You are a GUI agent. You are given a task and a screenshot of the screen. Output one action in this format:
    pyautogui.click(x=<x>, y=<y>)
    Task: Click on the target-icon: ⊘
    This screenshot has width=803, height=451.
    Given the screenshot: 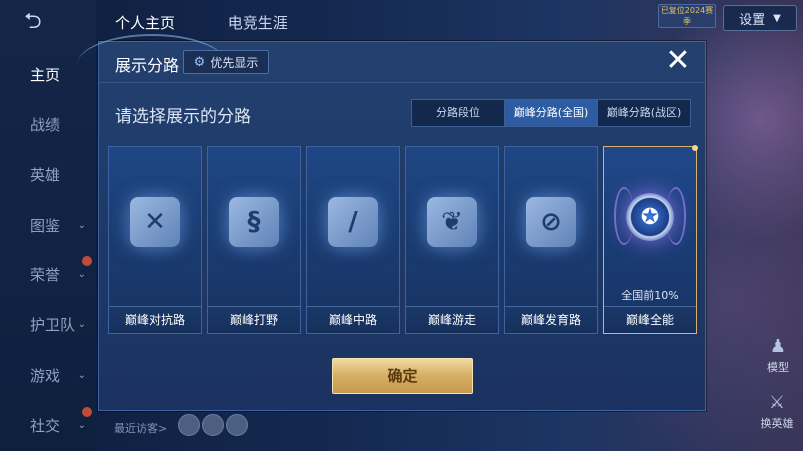 What is the action you would take?
    pyautogui.click(x=551, y=222)
    